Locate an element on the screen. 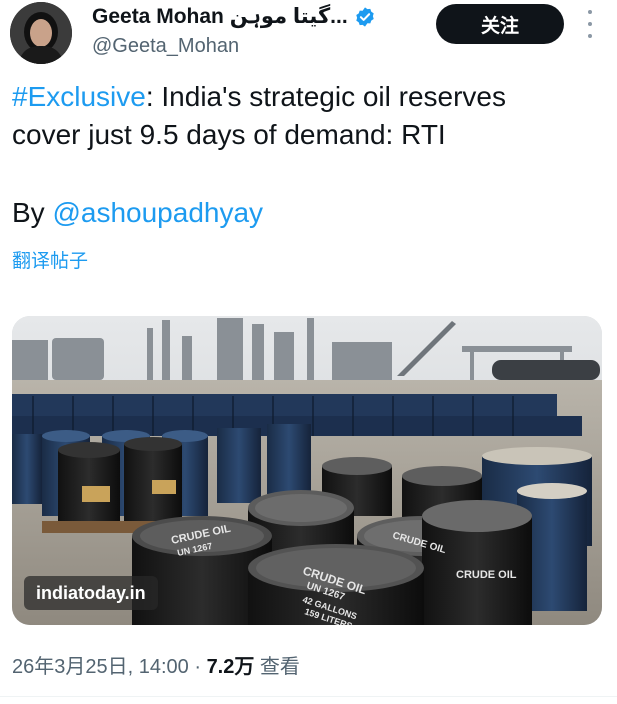  avatar-image is located at coordinates (41, 33).